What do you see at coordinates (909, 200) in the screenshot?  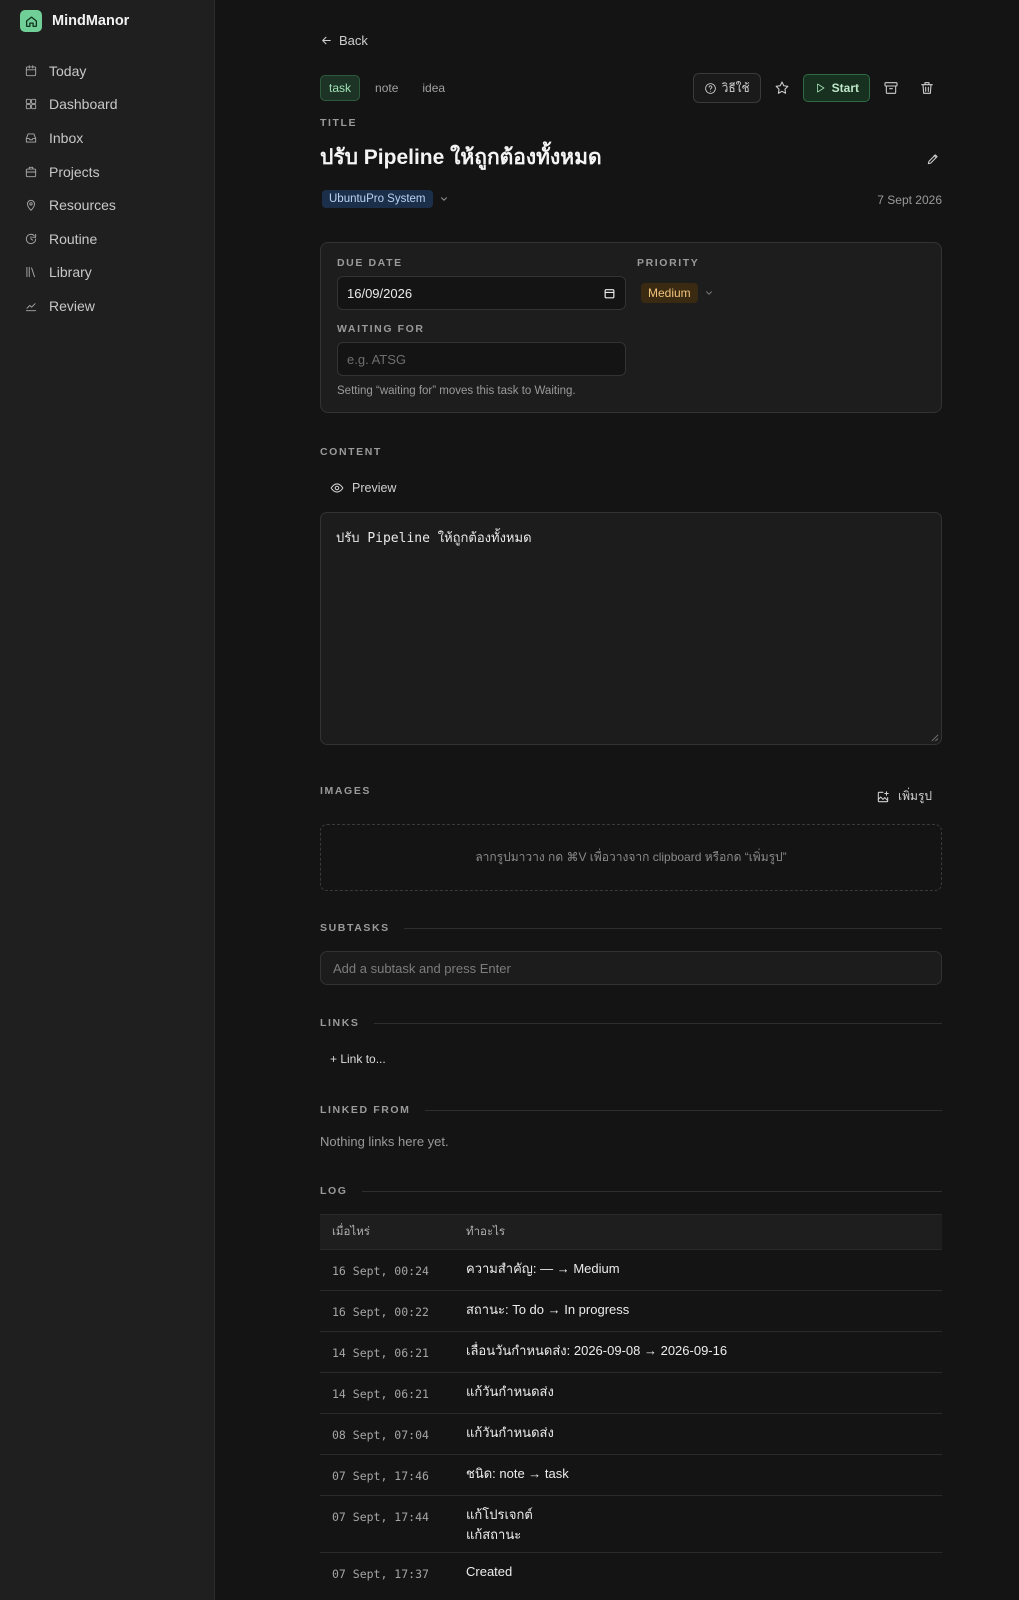 I see `created-date: 7 Sept 2026` at bounding box center [909, 200].